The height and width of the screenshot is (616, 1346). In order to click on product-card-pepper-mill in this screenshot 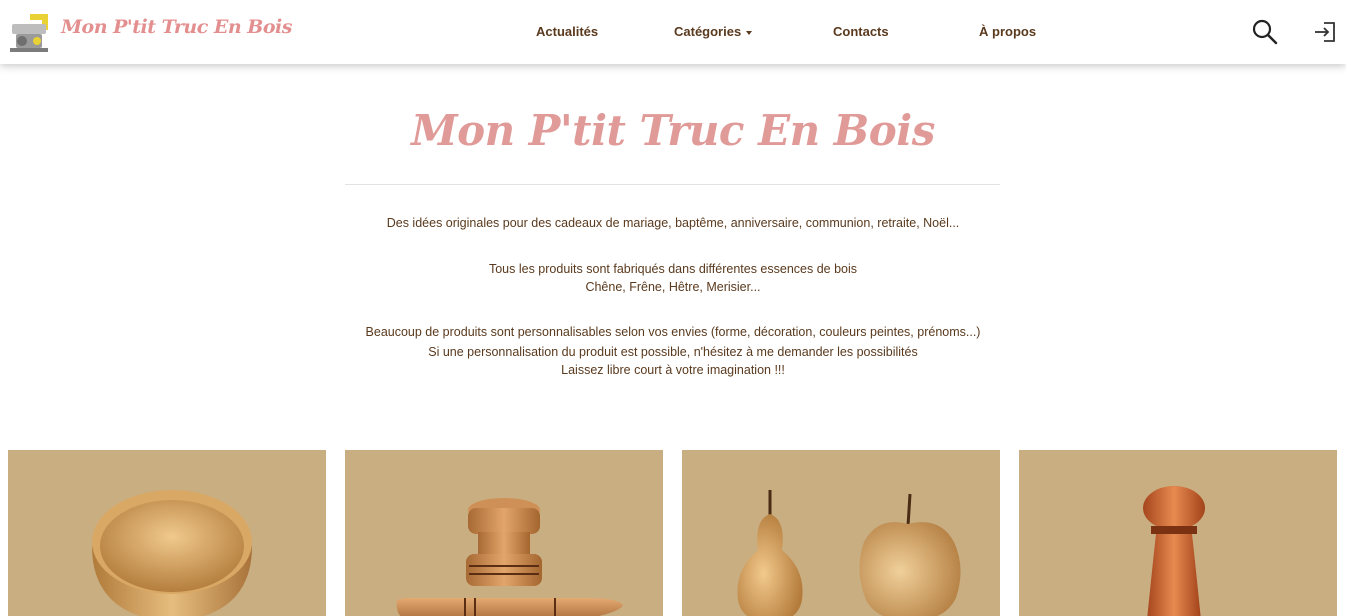, I will do `click(1178, 533)`.